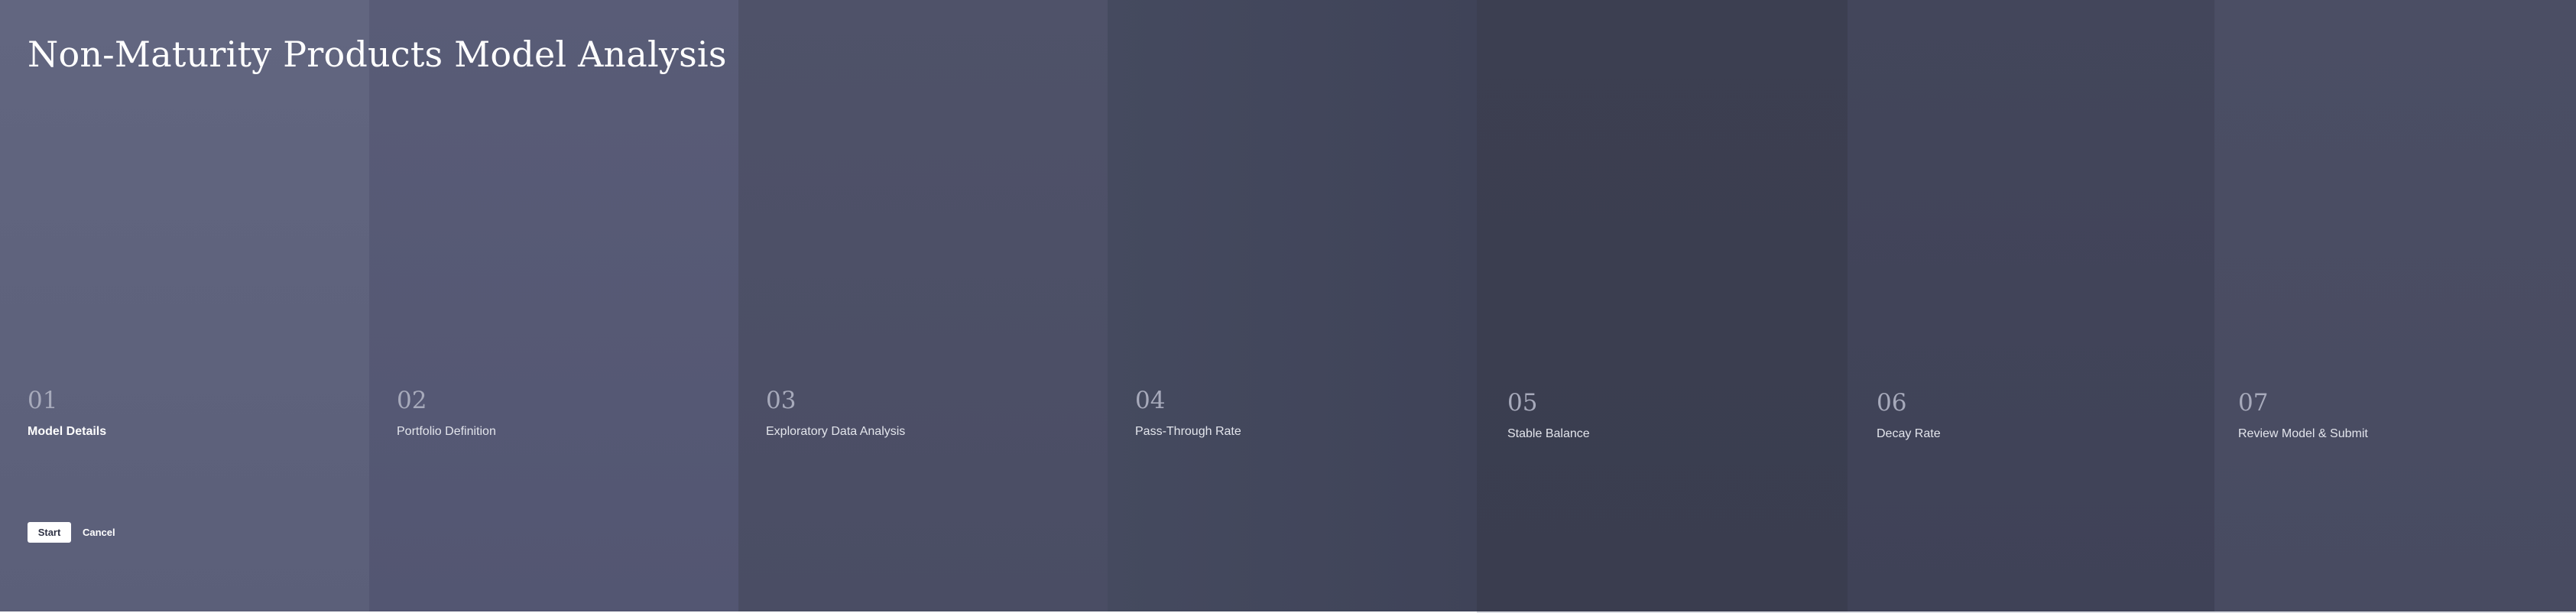  What do you see at coordinates (43, 400) in the screenshot?
I see `step-number-1: 01` at bounding box center [43, 400].